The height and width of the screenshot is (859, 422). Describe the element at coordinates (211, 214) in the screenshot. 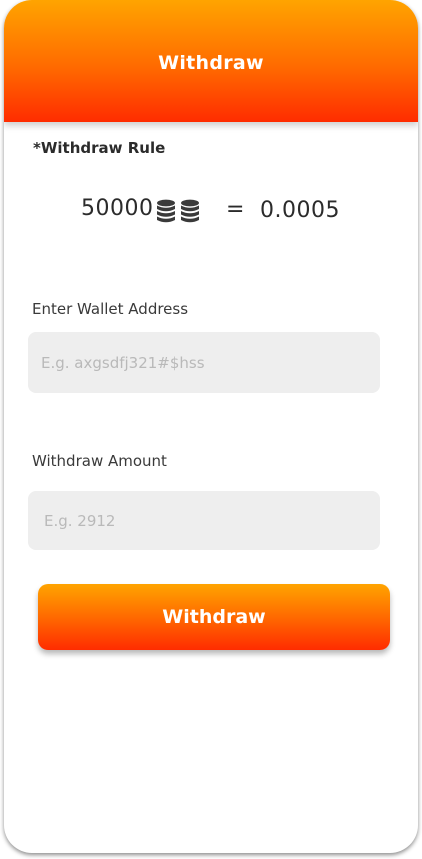

I see `exchange-rate-row: 50000 = 0.0005` at that location.